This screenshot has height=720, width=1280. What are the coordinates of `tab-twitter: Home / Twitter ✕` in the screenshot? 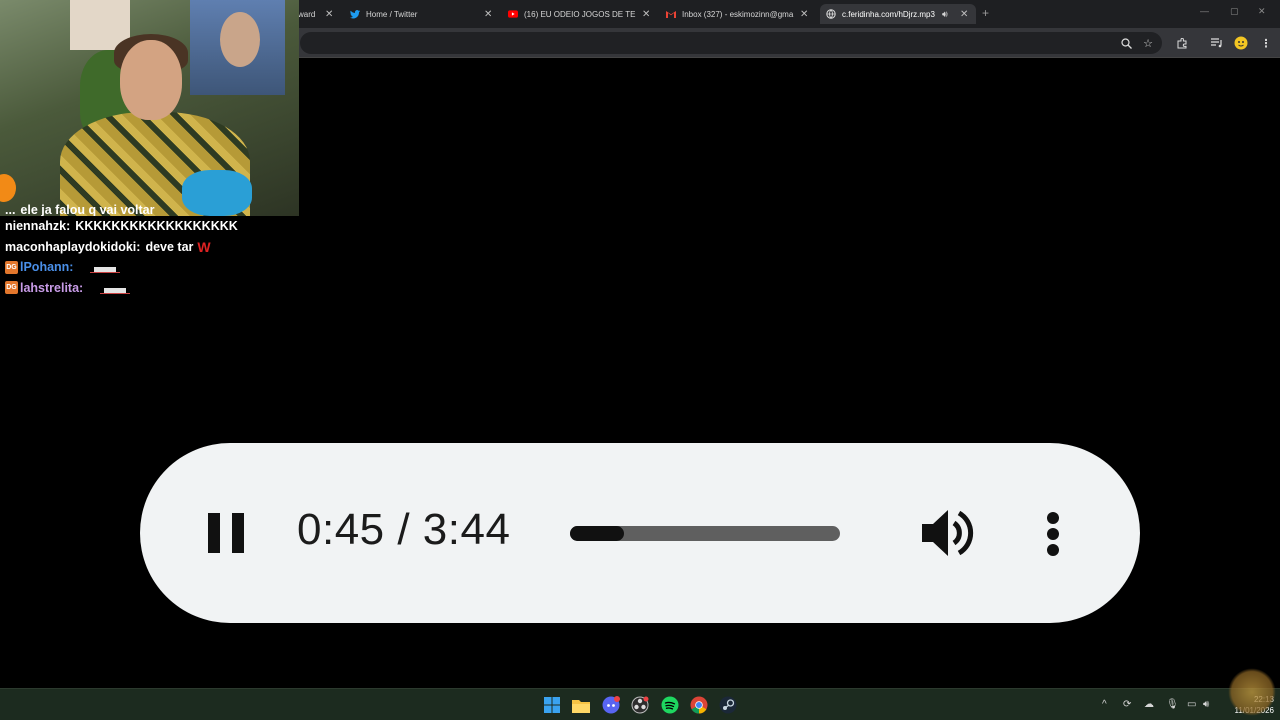 It's located at (425, 14).